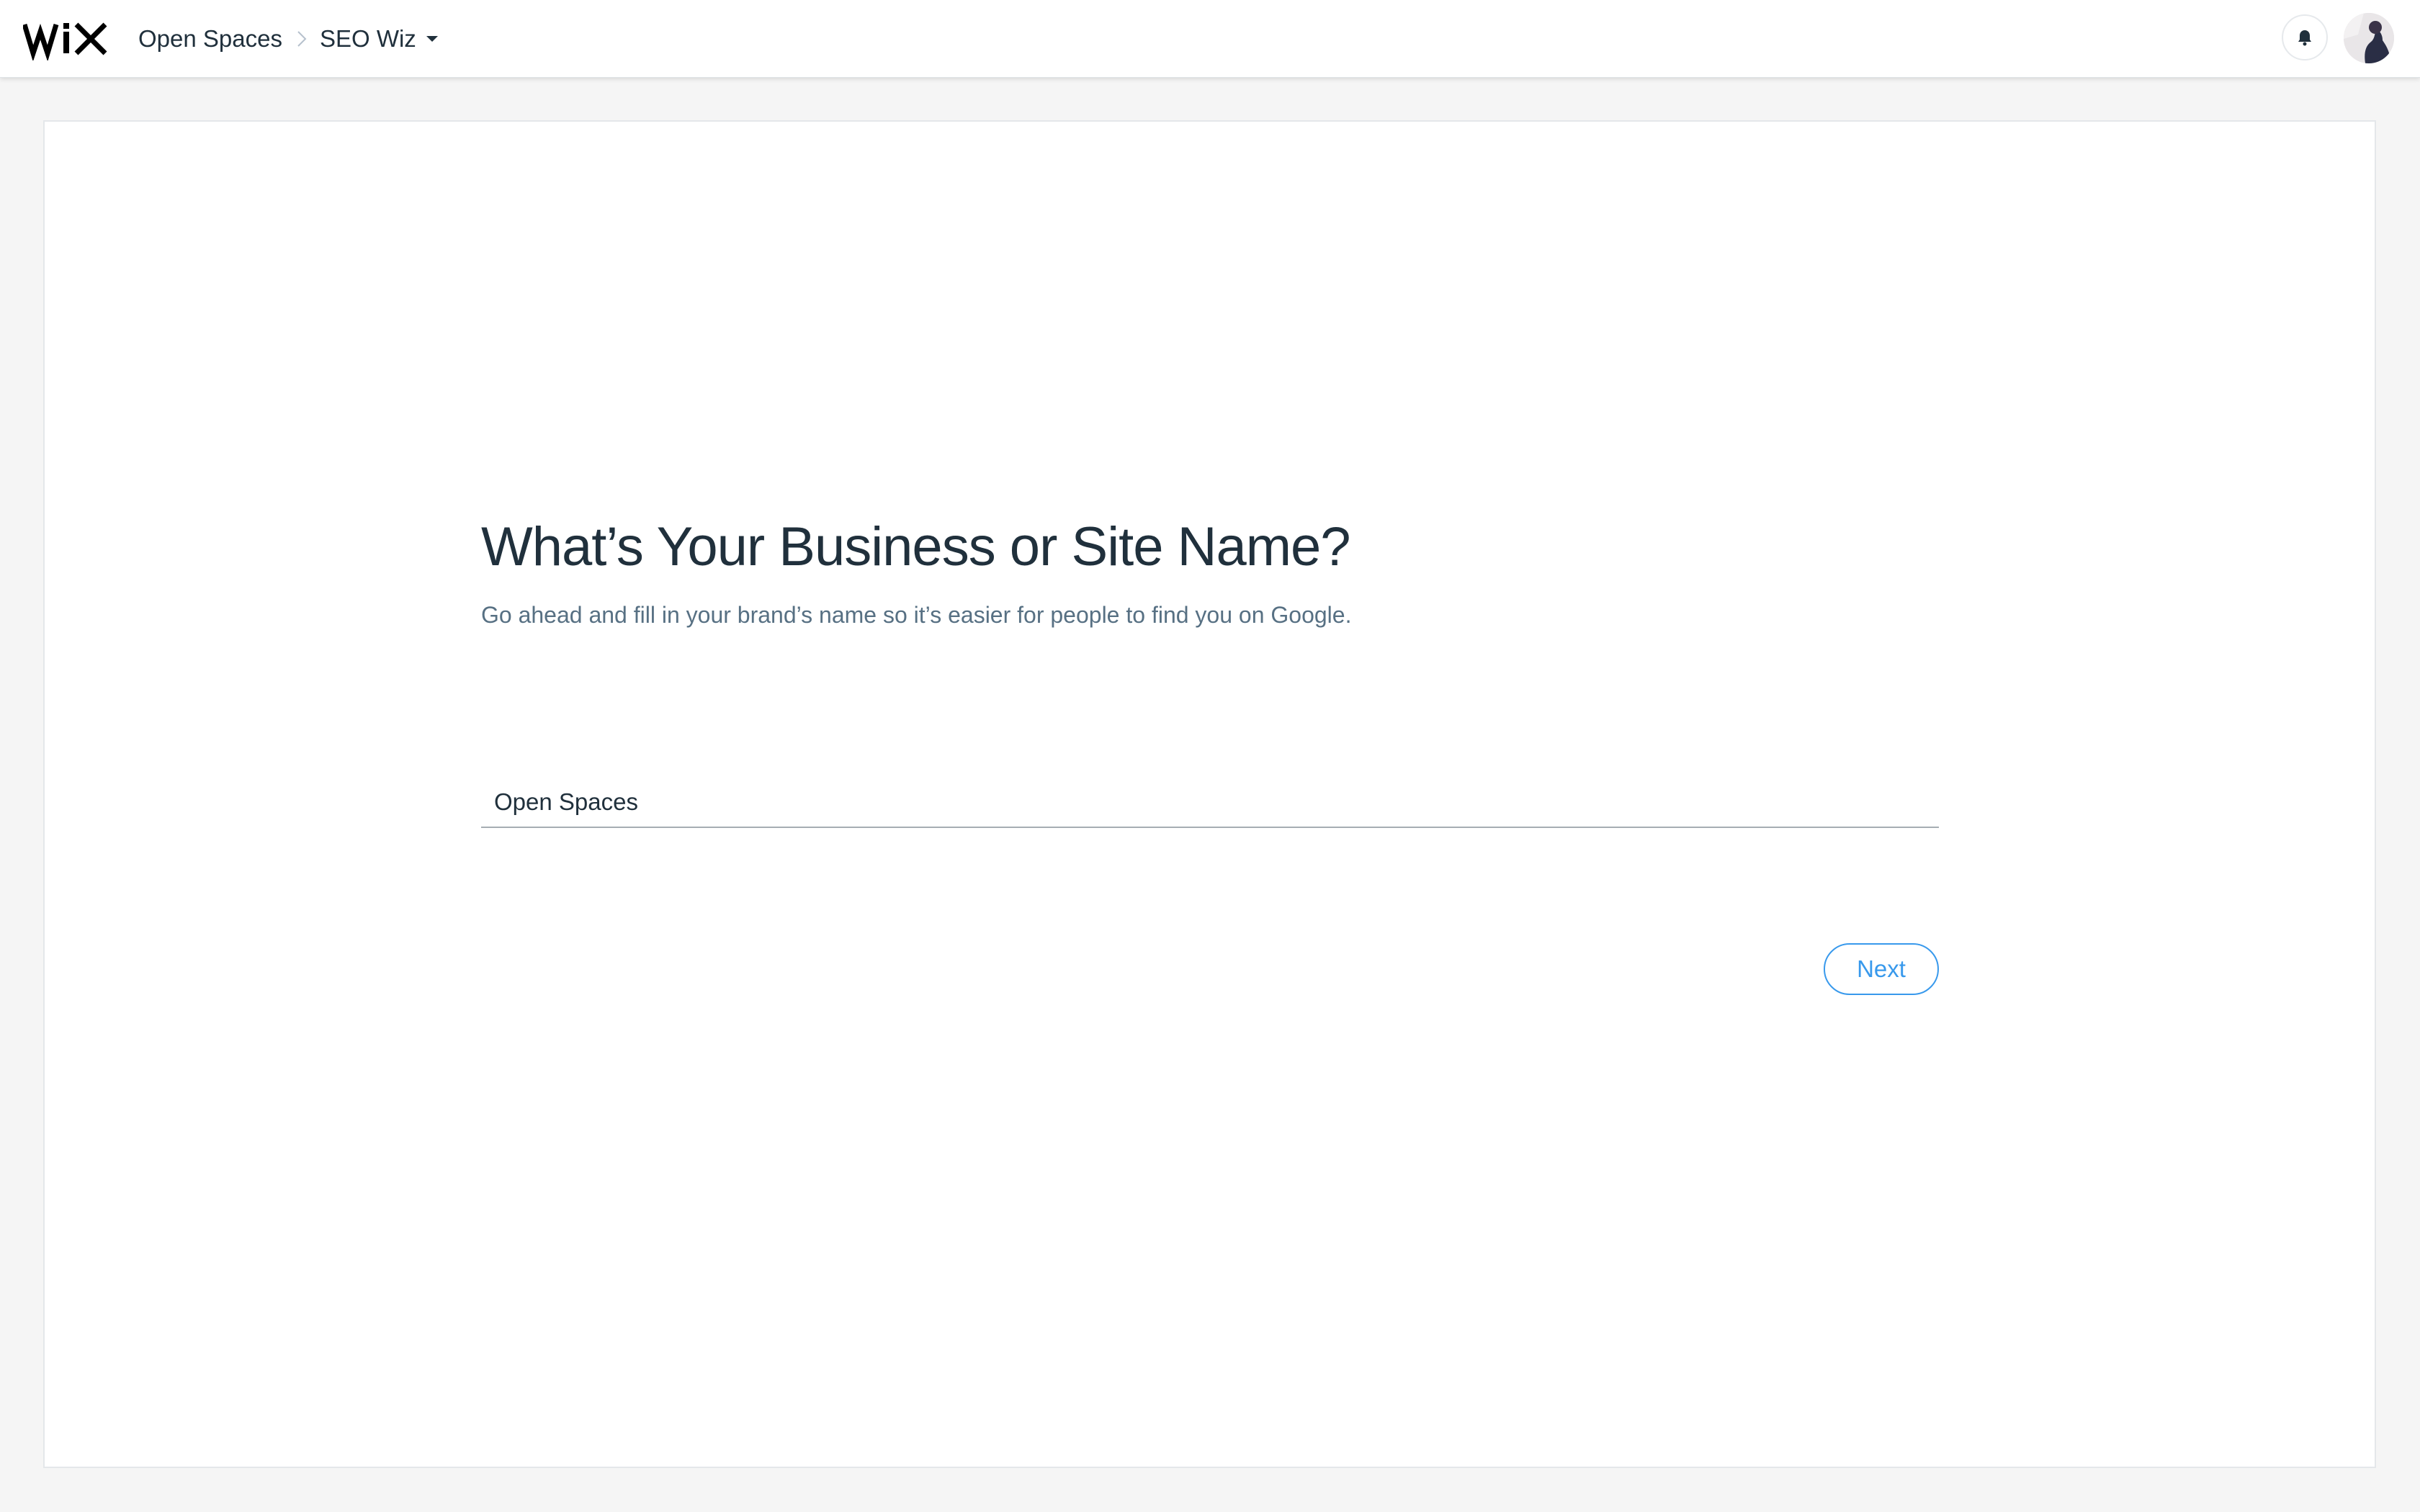 This screenshot has width=2420, height=1512. I want to click on business-name-input, so click(1210, 803).